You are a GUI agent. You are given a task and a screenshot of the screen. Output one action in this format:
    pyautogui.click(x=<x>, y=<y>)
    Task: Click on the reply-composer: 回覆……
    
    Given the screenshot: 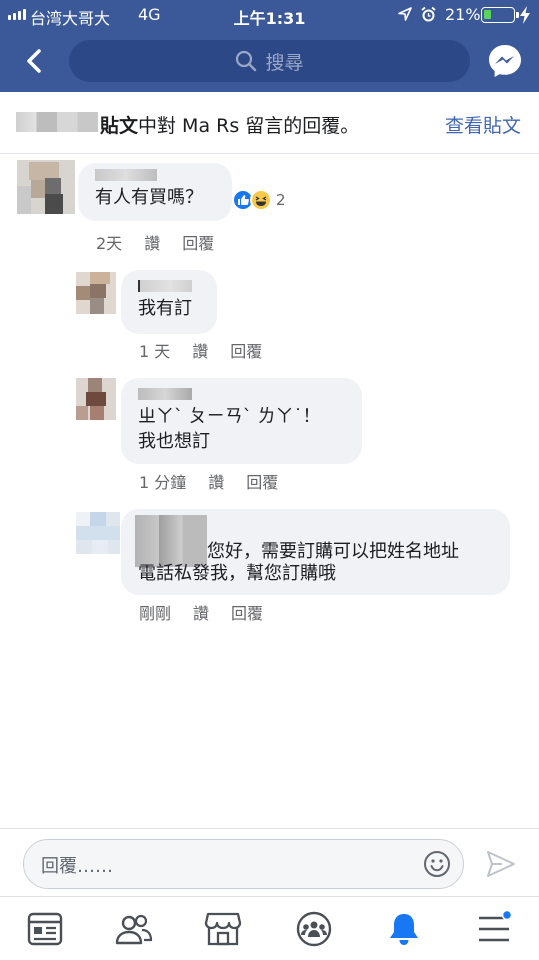 What is the action you would take?
    pyautogui.click(x=269, y=862)
    